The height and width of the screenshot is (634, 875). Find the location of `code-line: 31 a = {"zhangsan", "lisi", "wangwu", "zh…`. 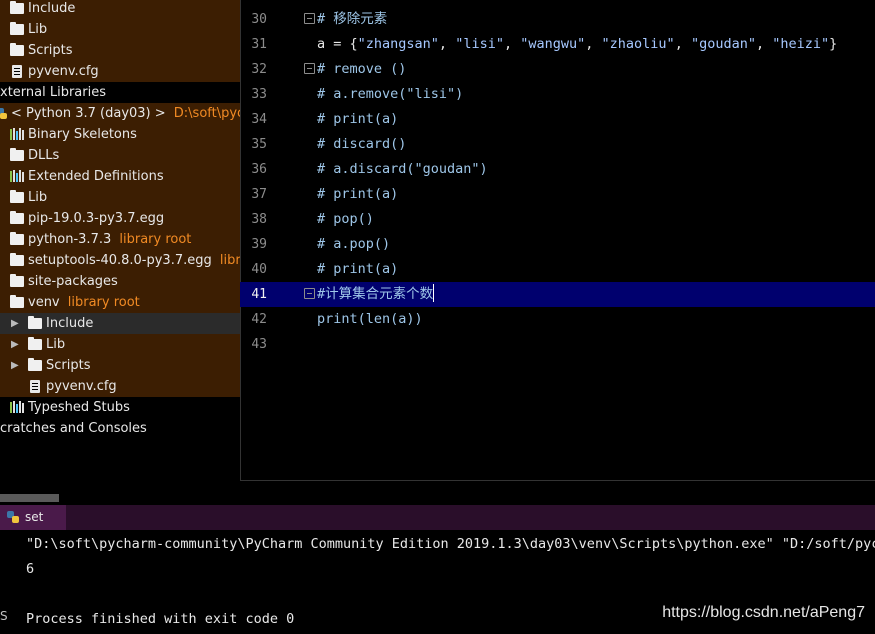

code-line: 31 a = {"zhangsan", "lisi", "wangwu", "zh… is located at coordinates (557, 44).